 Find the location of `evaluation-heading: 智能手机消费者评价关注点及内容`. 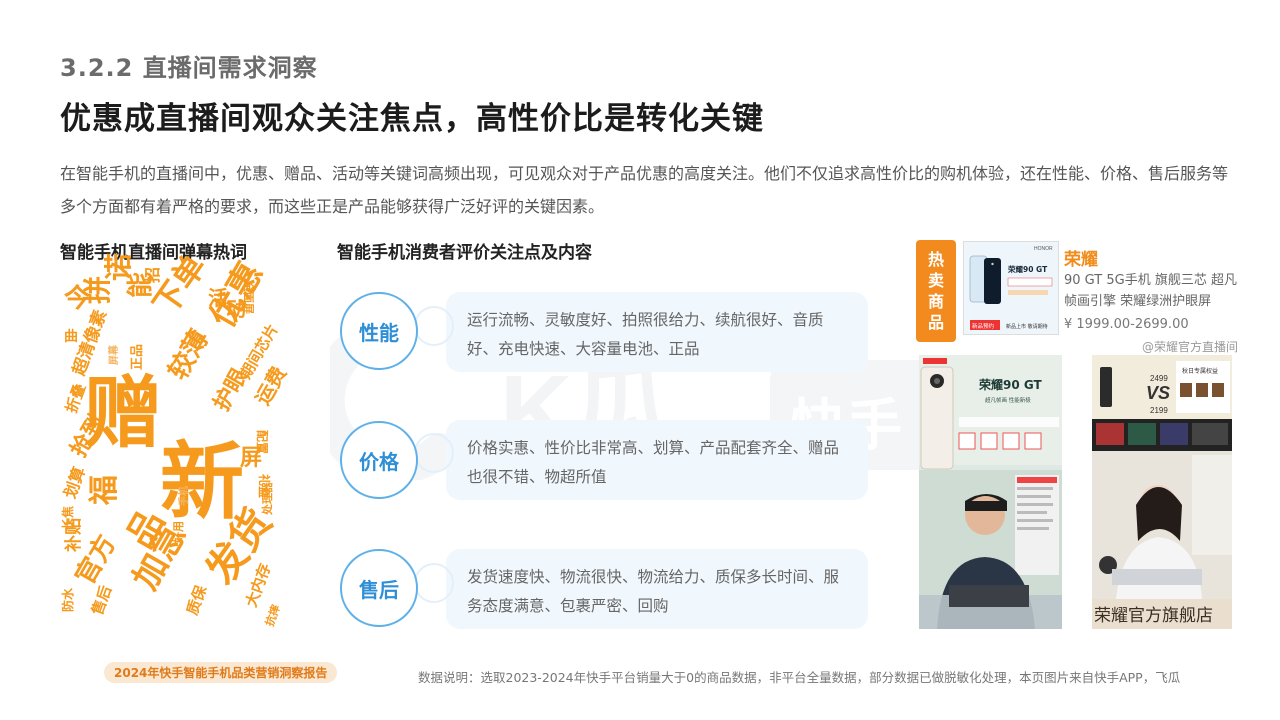

evaluation-heading: 智能手机消费者评价关注点及内容 is located at coordinates (464, 253).